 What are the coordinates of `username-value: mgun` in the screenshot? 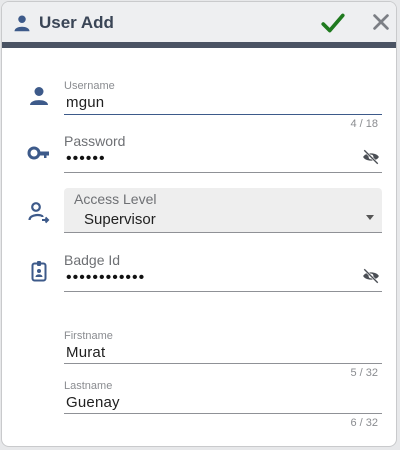 It's located at (85, 102).